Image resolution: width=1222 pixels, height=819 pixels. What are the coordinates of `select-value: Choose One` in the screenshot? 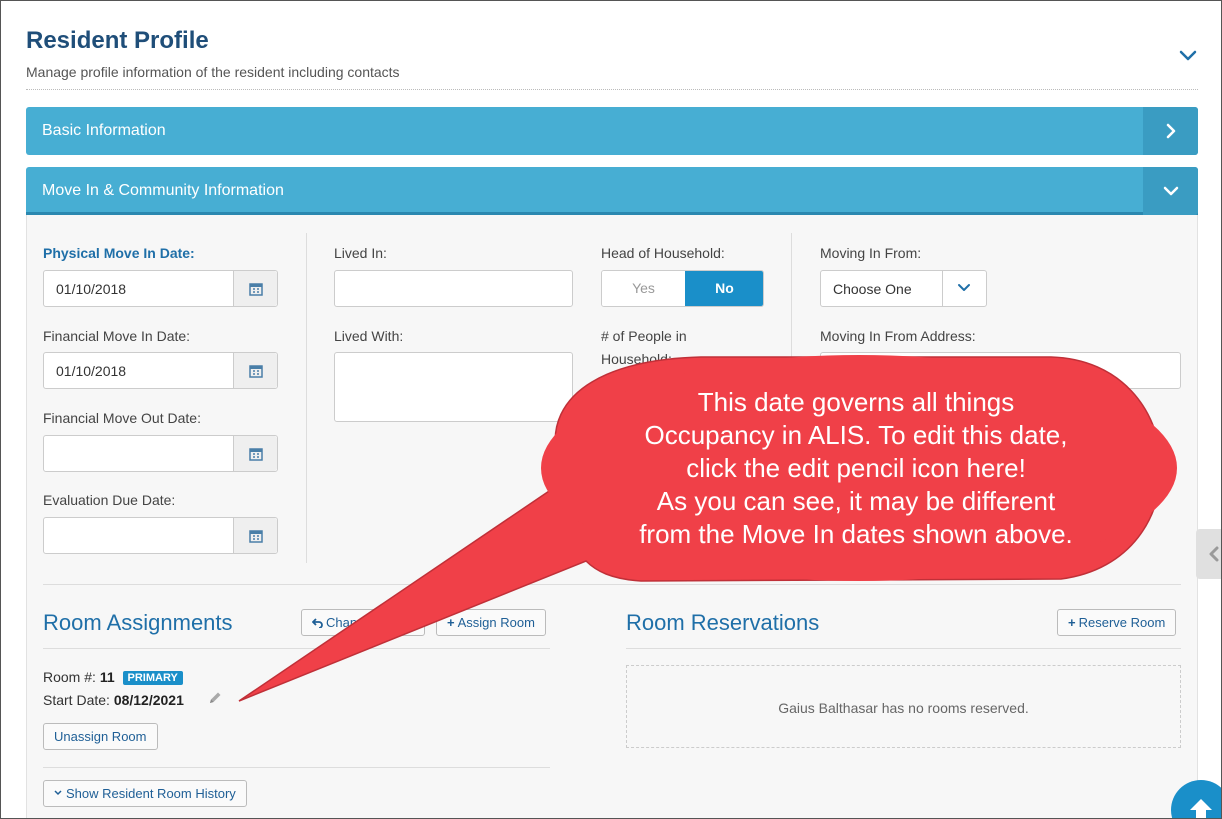 It's located at (872, 289).